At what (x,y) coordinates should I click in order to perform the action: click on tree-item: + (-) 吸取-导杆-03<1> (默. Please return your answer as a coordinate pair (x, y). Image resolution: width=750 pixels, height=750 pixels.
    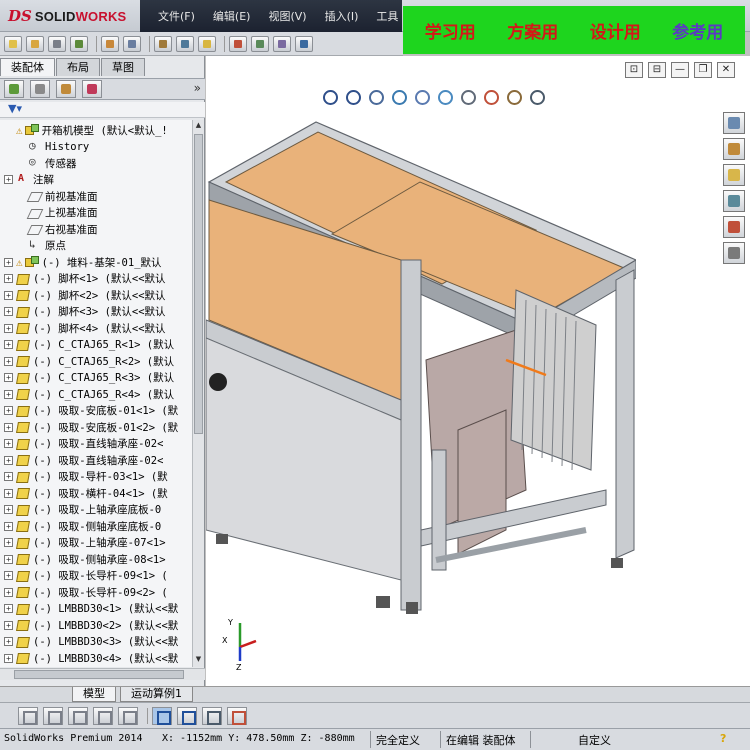
    Looking at the image, I should click on (96, 477).